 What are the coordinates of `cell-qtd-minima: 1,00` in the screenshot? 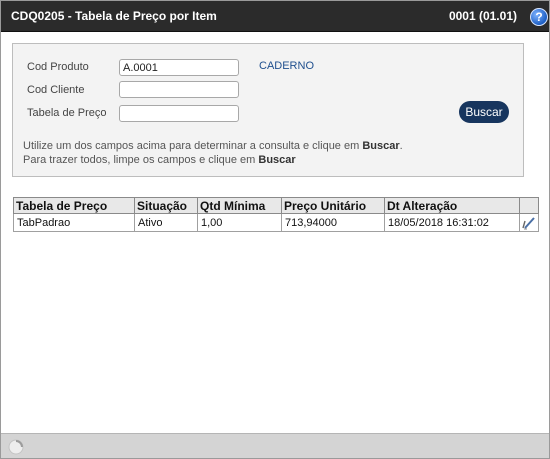 It's located at (239, 222).